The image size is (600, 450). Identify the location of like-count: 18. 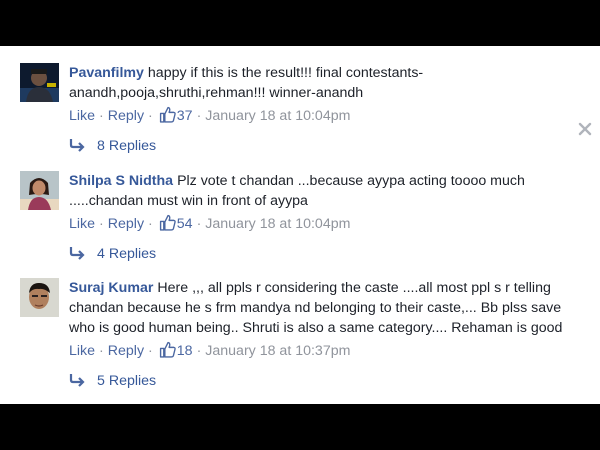
(185, 351).